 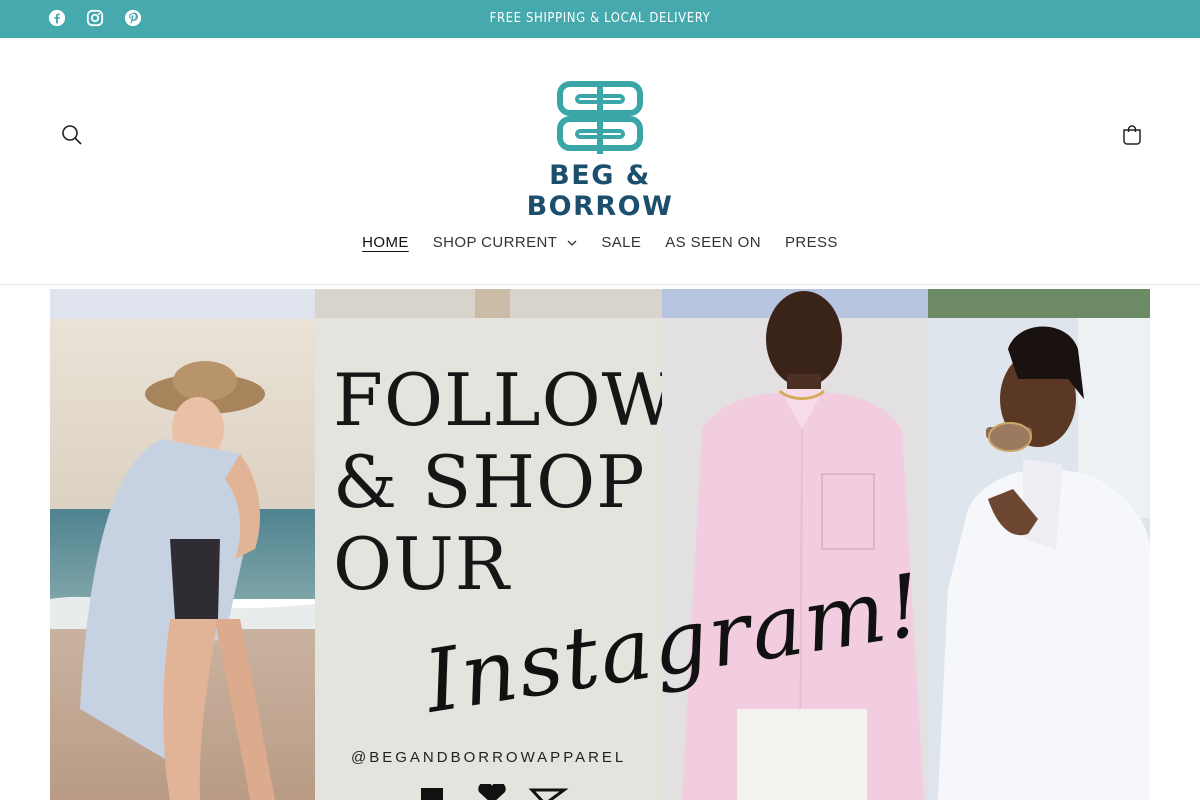 I want to click on heart-icon, so click(x=492, y=790).